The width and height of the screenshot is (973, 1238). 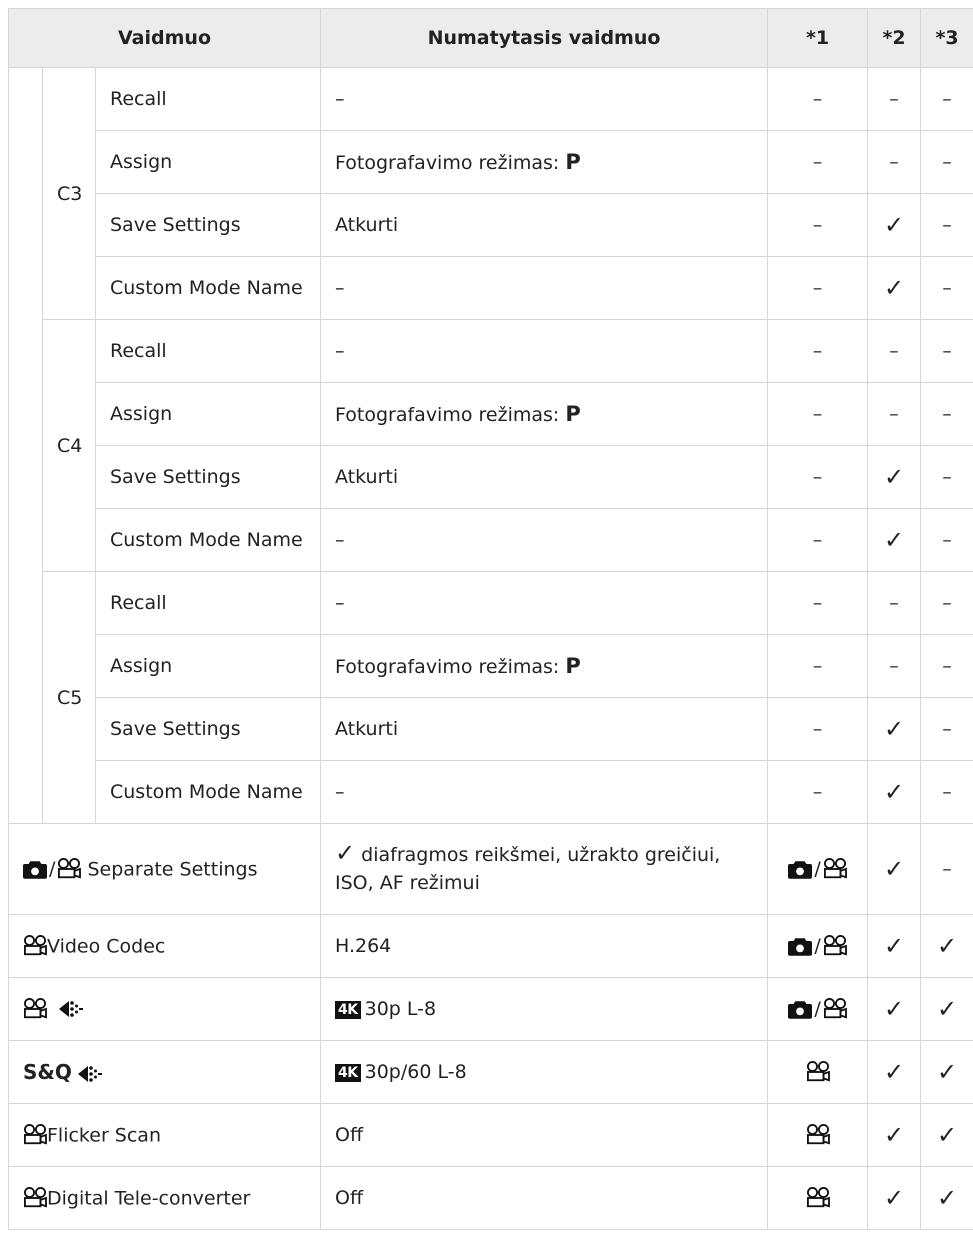 I want to click on table-row: Assign Fotografavimo režimas: P – – –, so click(x=491, y=162).